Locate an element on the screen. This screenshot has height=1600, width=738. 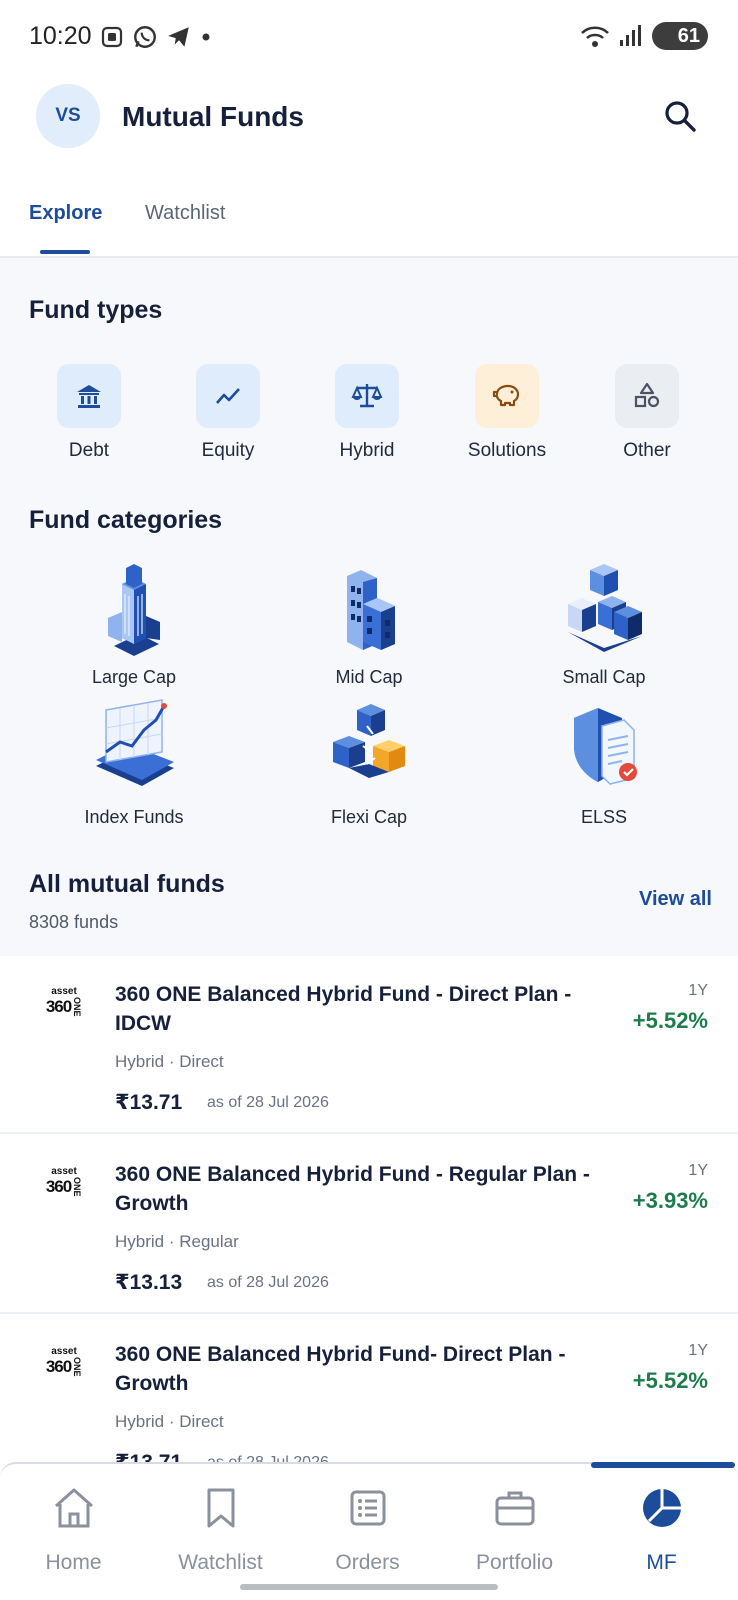
nav-label: Portfolio is located at coordinates (514, 1562).